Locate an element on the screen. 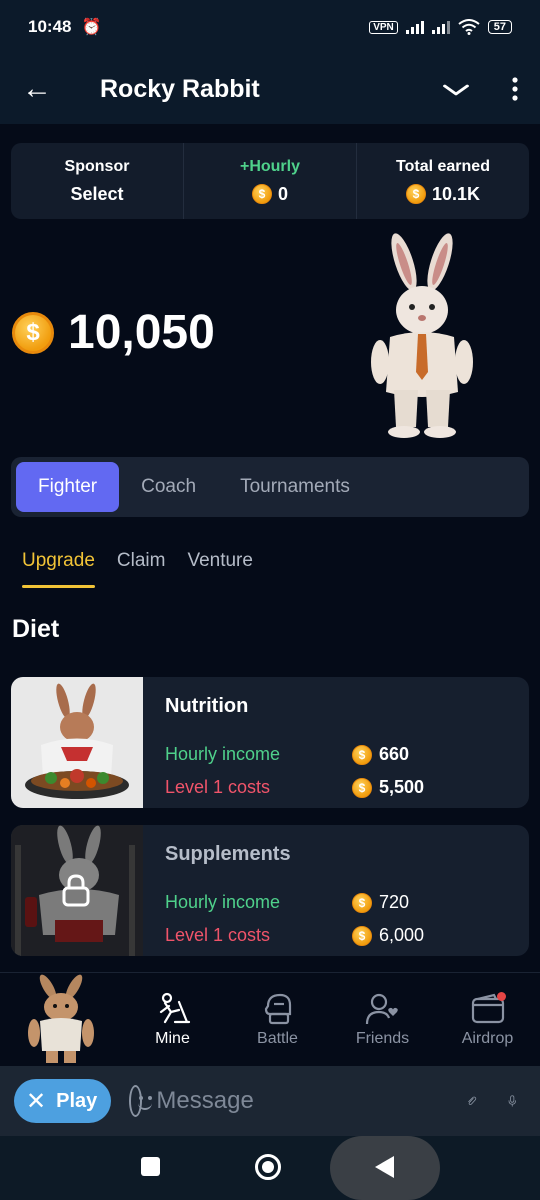 The height and width of the screenshot is (1200, 540). nav-airdrop: Airdrop is located at coordinates (487, 1019).